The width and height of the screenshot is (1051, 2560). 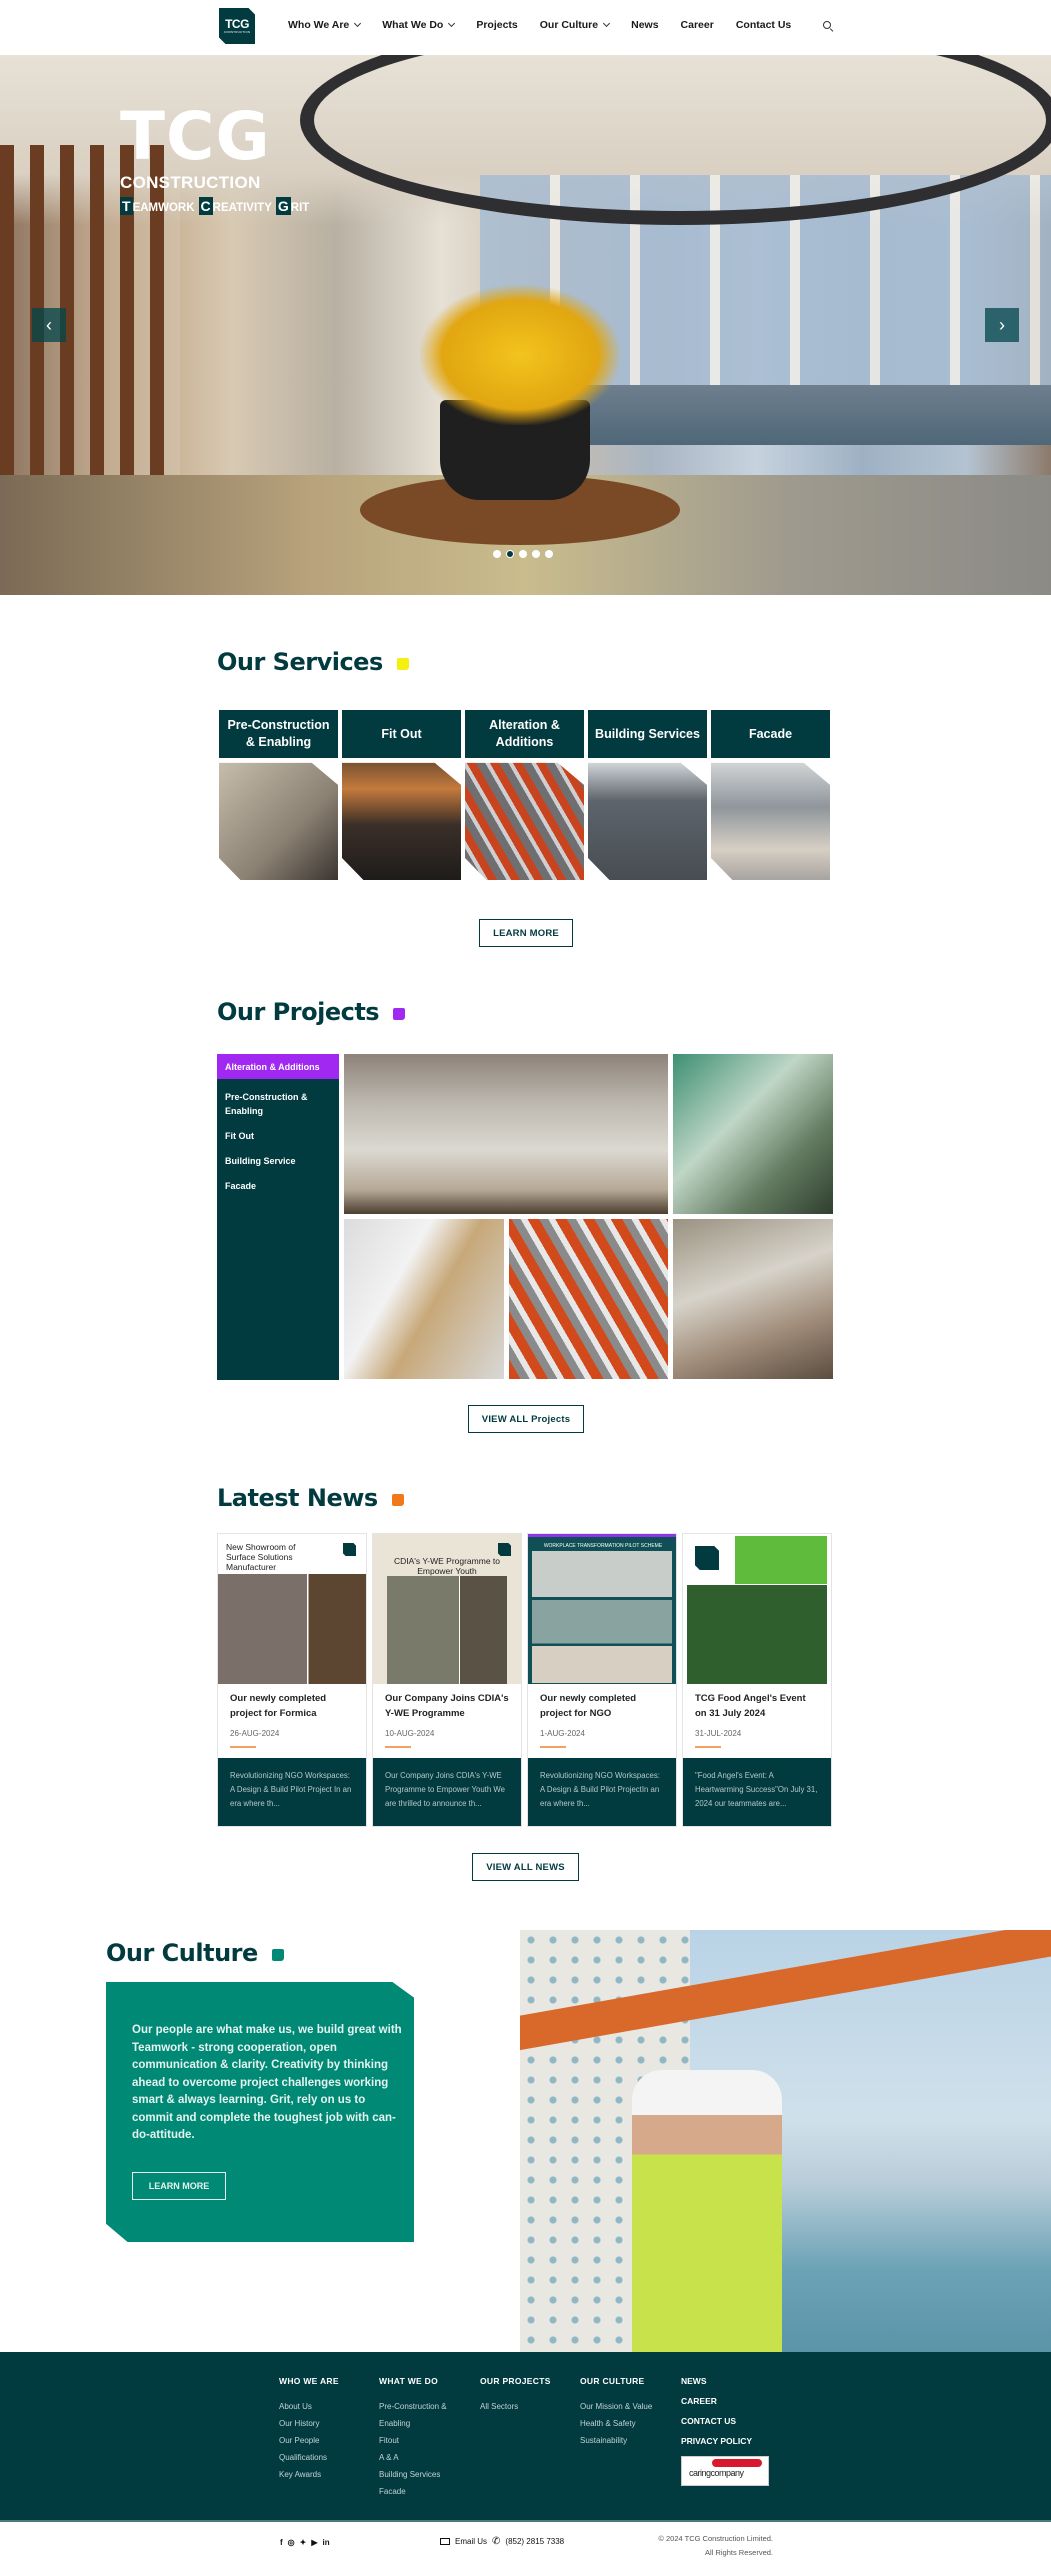 I want to click on tcg-mini-logo-icon, so click(x=504, y=1549).